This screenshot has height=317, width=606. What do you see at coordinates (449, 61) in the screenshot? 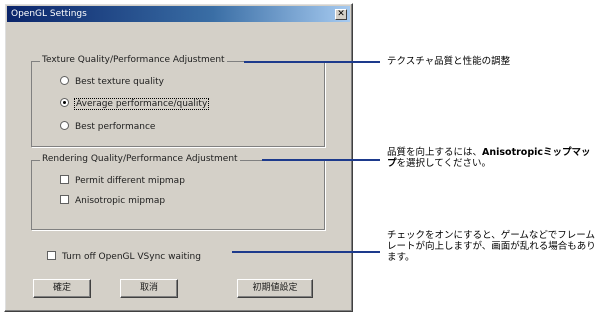
I see `annotation-texture: テクスチャ品質と性能の調整` at bounding box center [449, 61].